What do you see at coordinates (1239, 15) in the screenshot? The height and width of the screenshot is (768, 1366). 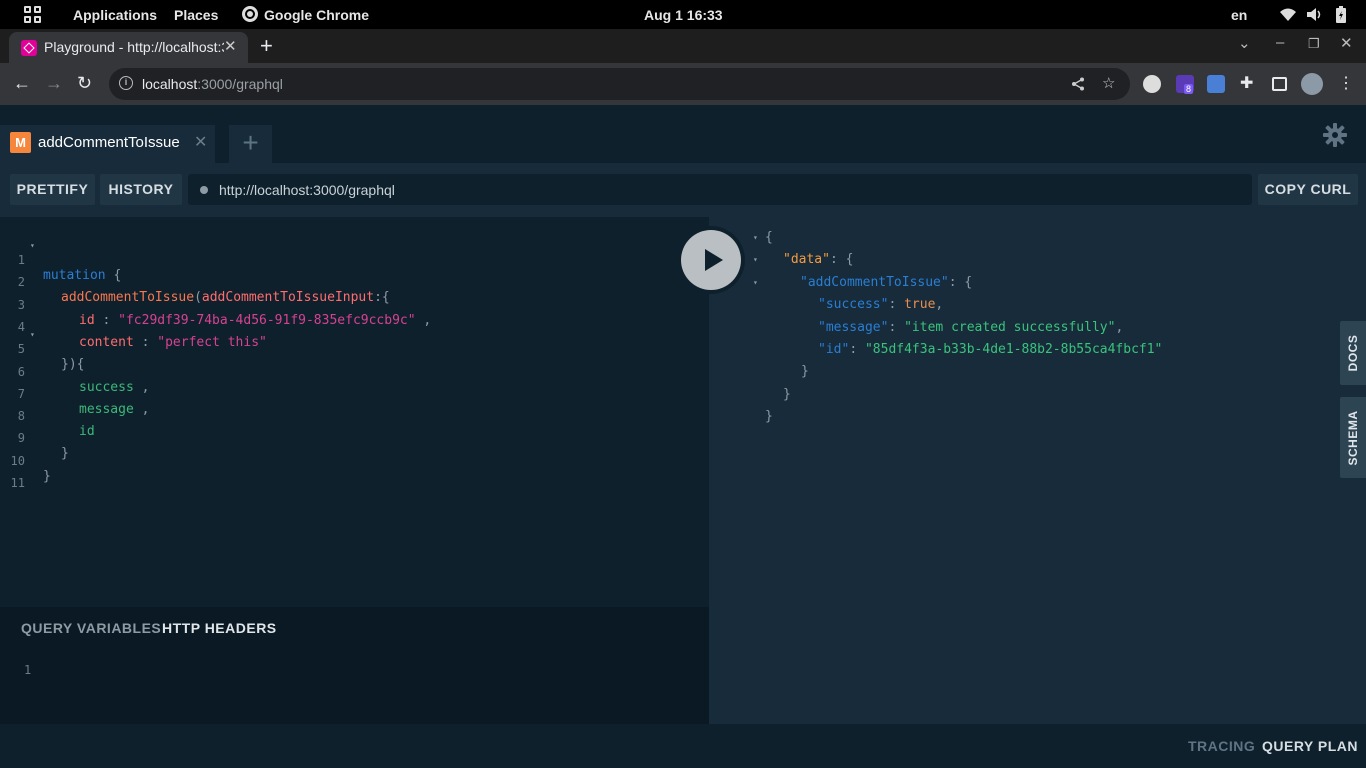 I see `language-indicator: en` at bounding box center [1239, 15].